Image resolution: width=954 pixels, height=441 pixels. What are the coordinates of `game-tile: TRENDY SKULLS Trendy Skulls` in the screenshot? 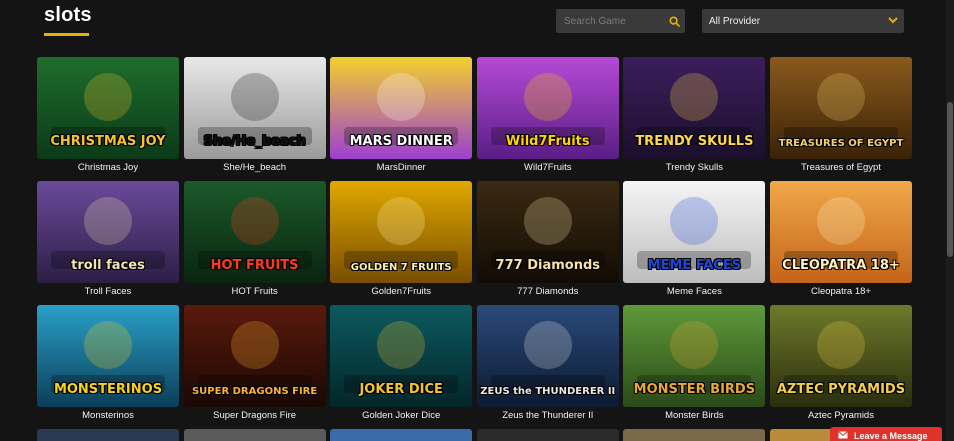 It's located at (694, 119).